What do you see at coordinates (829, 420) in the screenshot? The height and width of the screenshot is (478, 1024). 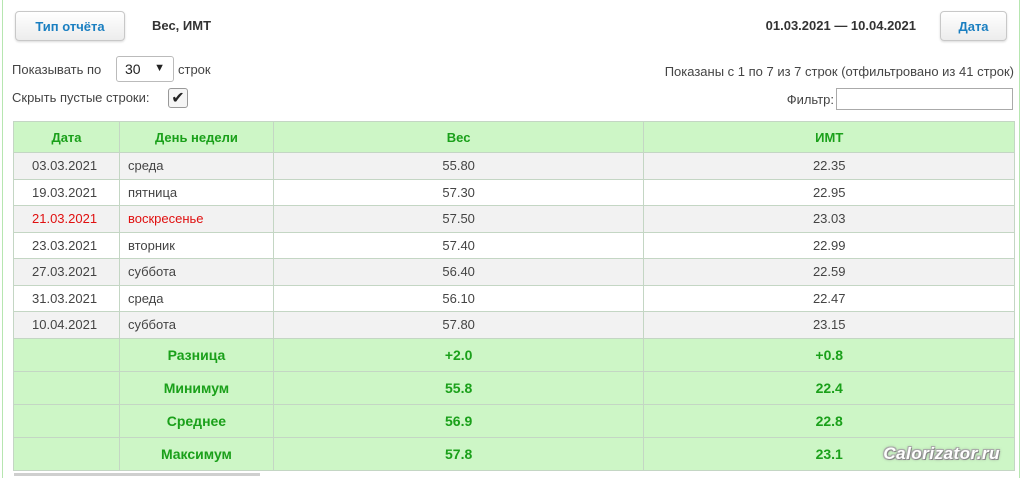 I see `summary-bmi: 22.8` at bounding box center [829, 420].